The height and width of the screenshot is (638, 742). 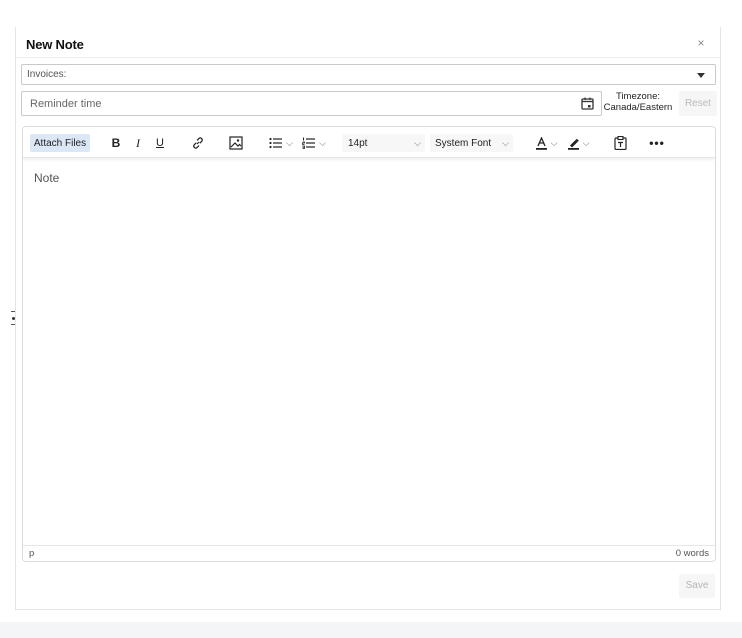 I want to click on text-color-button: ⌵, so click(x=546, y=143).